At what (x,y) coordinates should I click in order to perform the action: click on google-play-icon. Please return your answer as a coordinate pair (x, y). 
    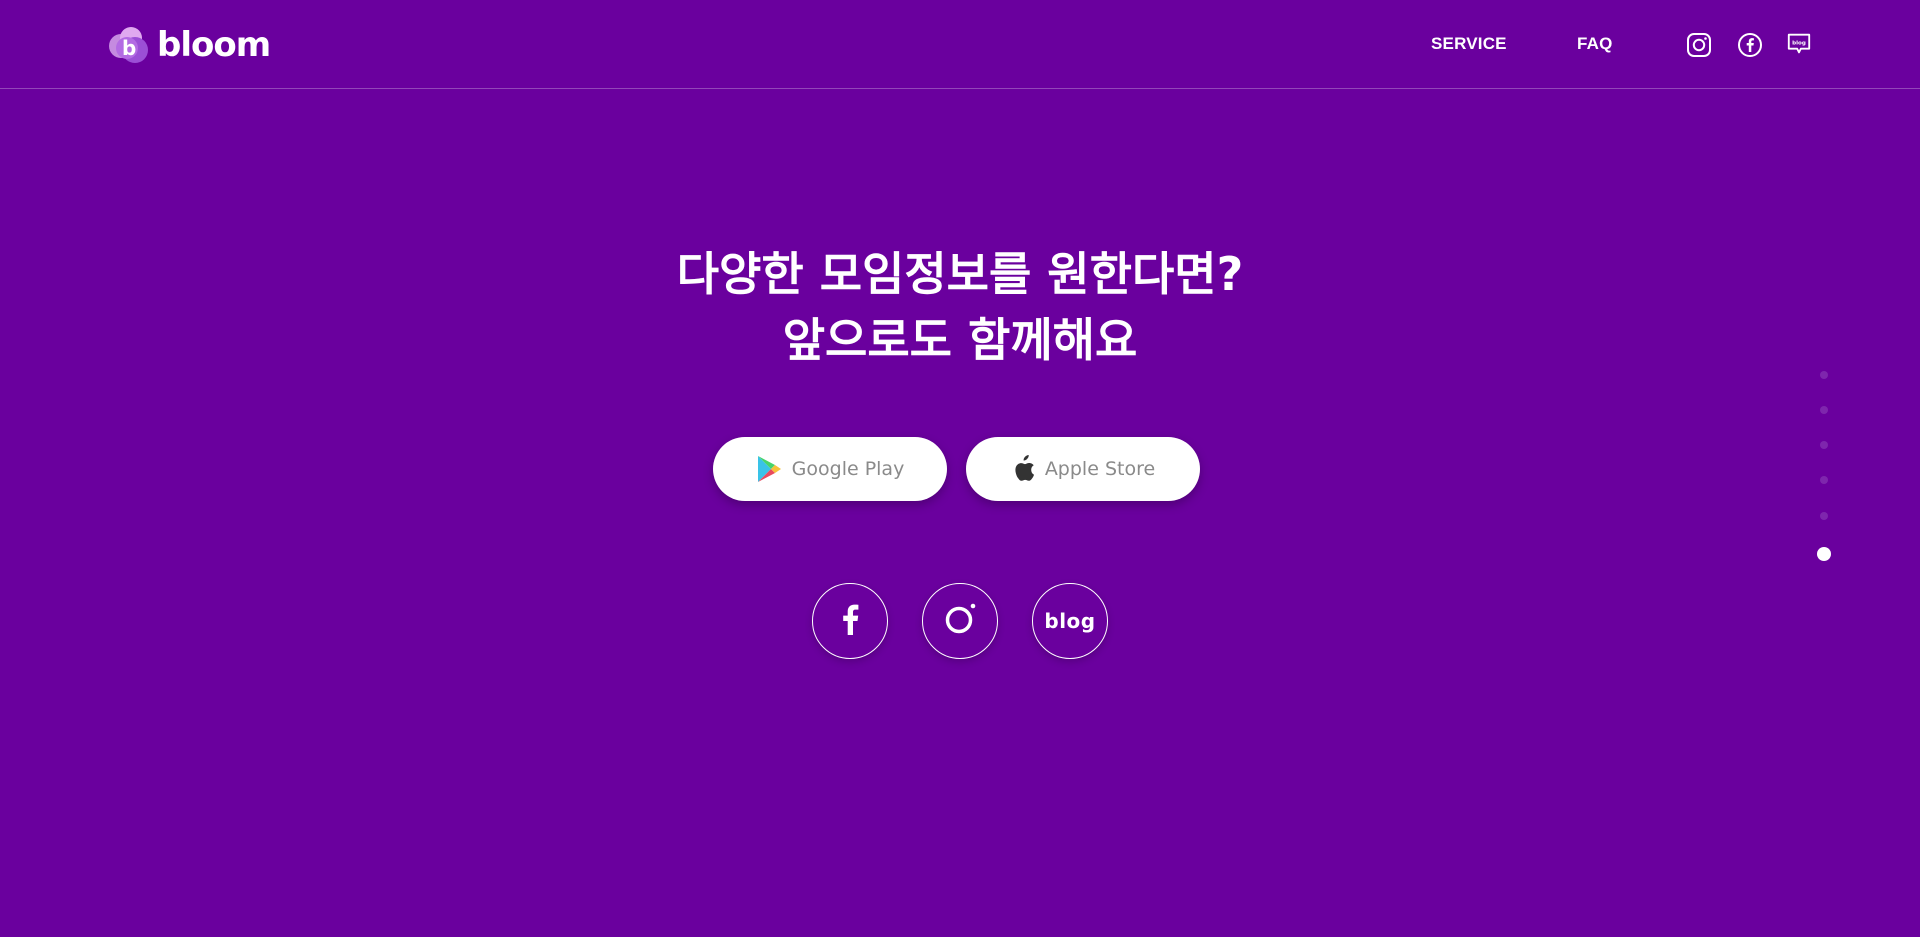
    Looking at the image, I should click on (769, 469).